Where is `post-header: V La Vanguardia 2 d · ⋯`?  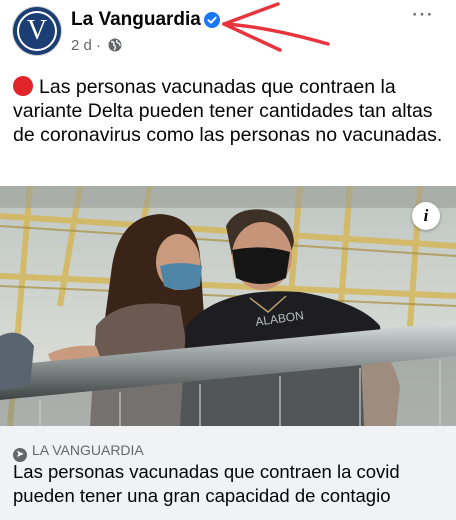 post-header: V La Vanguardia 2 d · ⋯ is located at coordinates (228, 35).